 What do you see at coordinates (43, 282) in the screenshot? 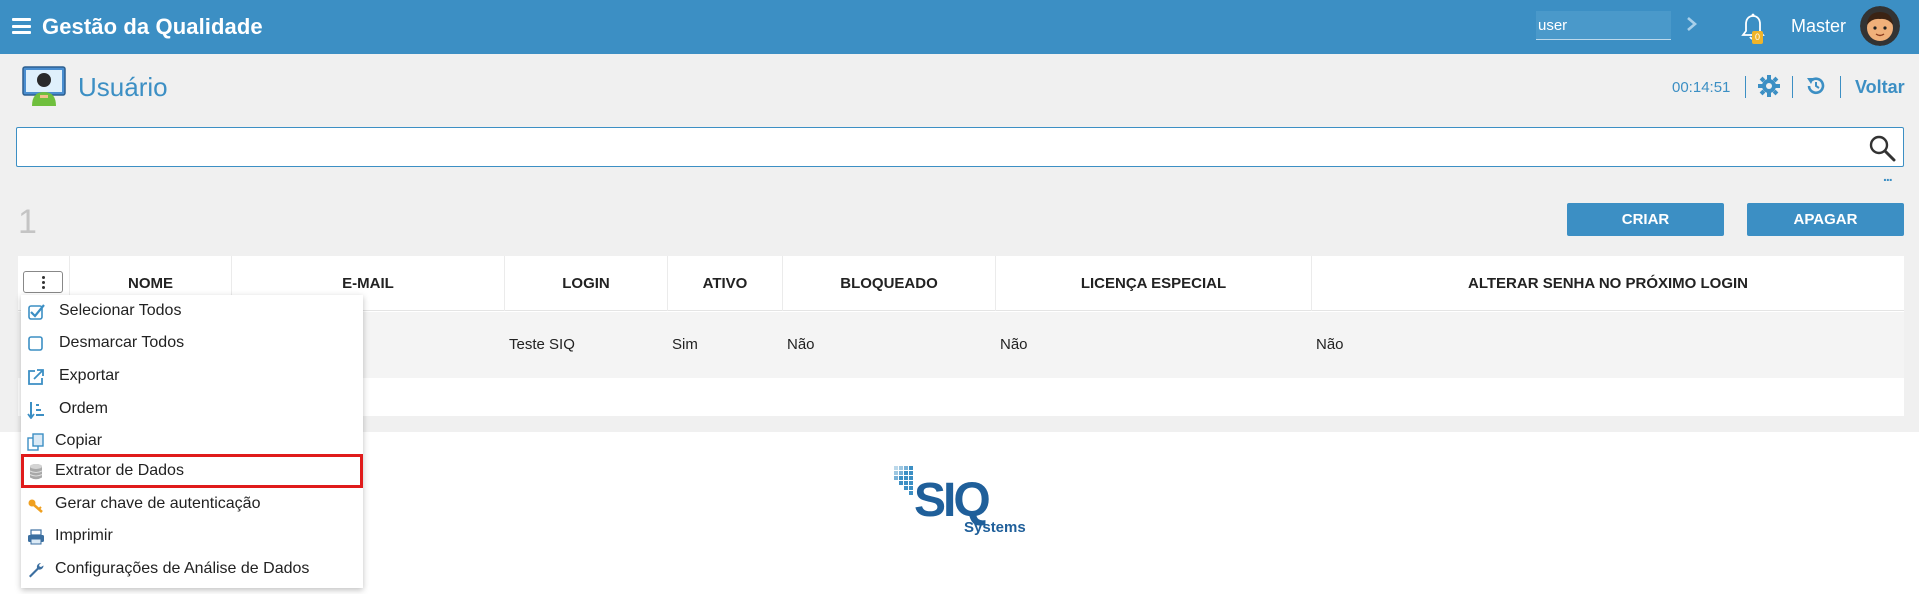
I see `table-actions-kebab-icon` at bounding box center [43, 282].